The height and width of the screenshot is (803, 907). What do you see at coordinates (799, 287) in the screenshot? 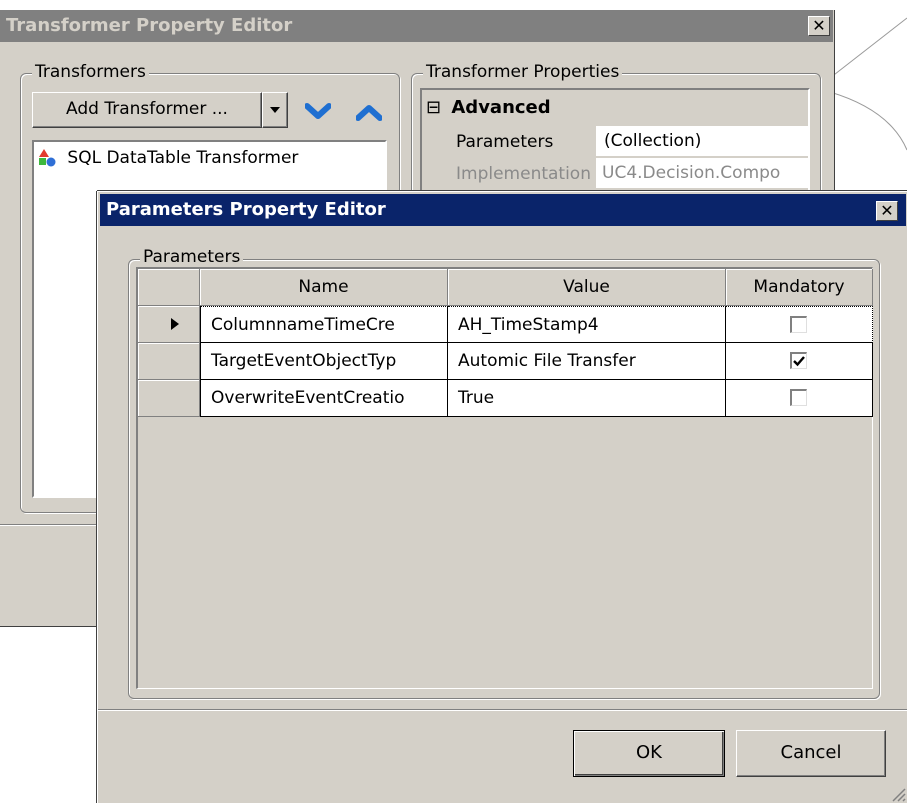
I see `column-header-mandatory: Mandatory` at bounding box center [799, 287].